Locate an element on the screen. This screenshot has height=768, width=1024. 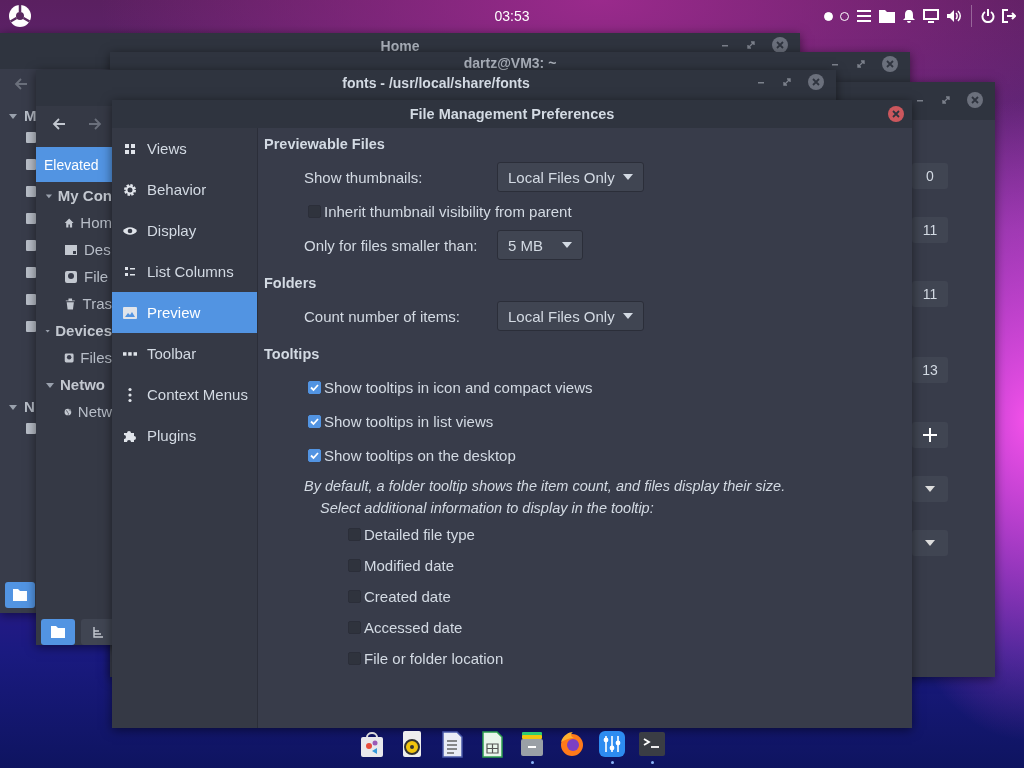
trash-icon is located at coordinates (70, 303).